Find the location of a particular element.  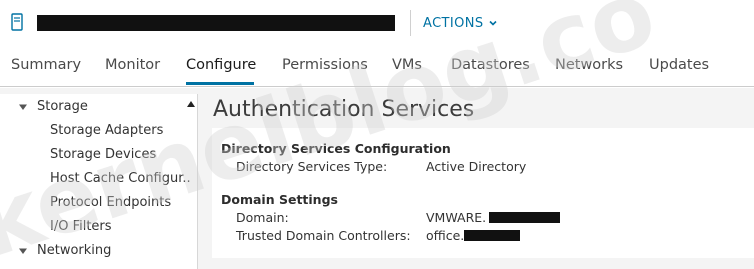

tab-permissions: Permissions is located at coordinates (325, 65).